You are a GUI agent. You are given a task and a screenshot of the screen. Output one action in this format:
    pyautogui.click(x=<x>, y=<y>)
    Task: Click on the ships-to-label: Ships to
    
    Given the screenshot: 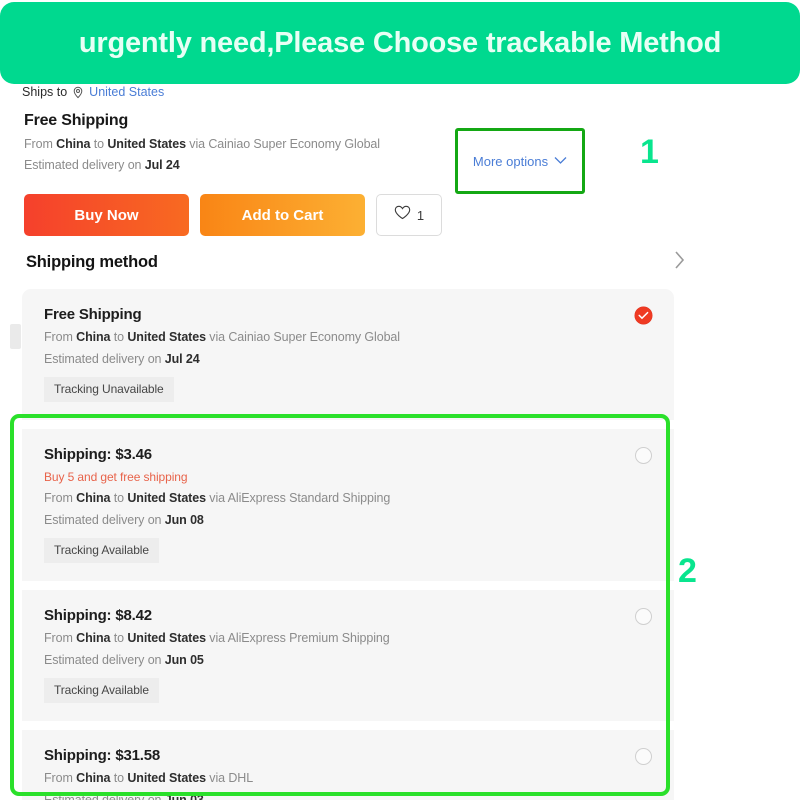 What is the action you would take?
    pyautogui.click(x=45, y=92)
    